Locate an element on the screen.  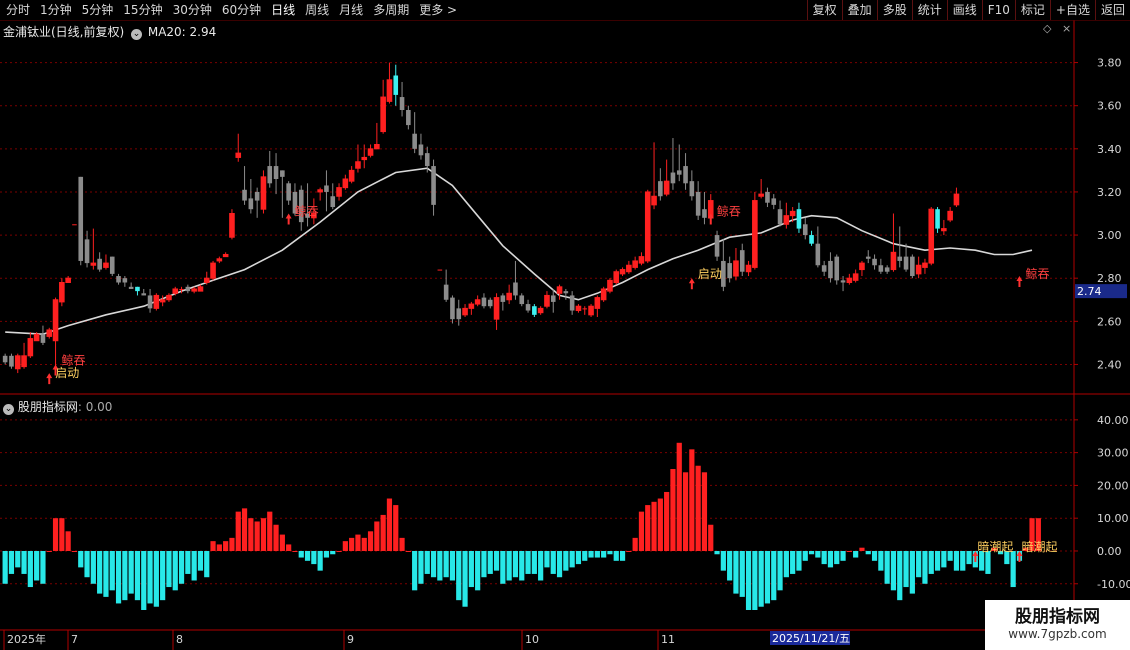
osc-tick-label: 0.00 is located at coordinates (1109, 551).